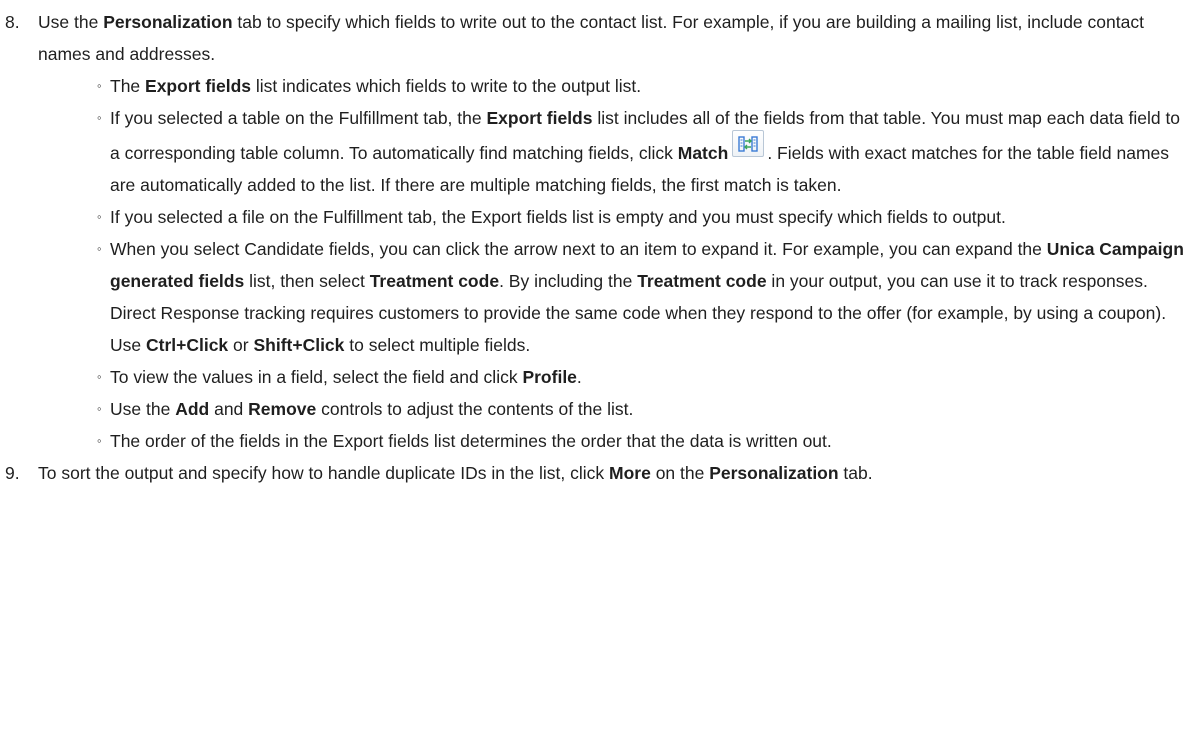 The image size is (1201, 744). Describe the element at coordinates (630, 473) in the screenshot. I see `more-label: More` at that location.